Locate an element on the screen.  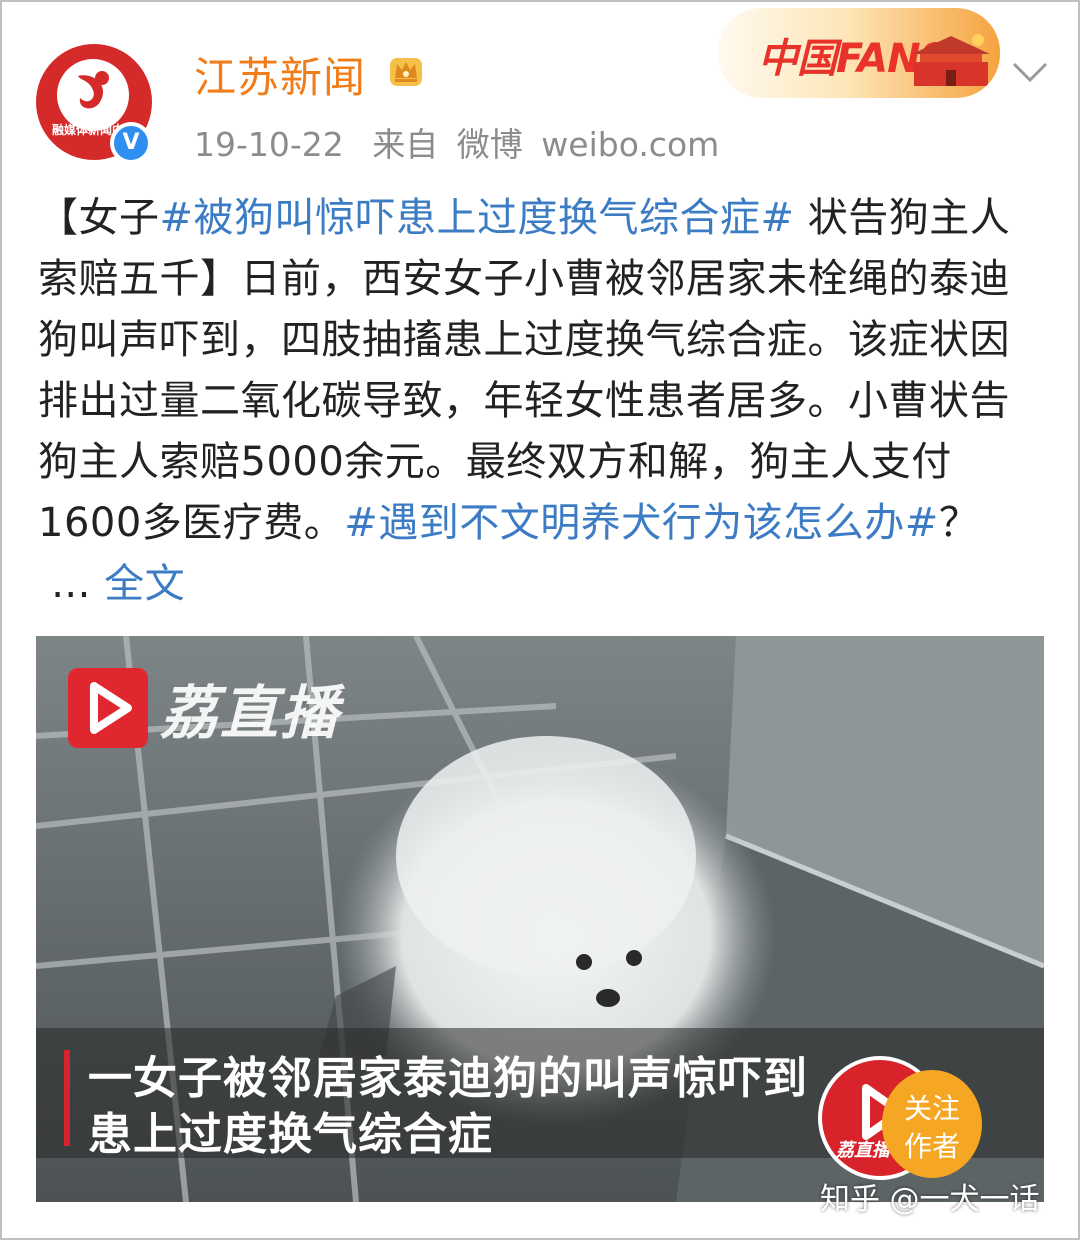
subtitle-line-1: 一女子被邻居家泰迪狗的叫声惊吓到 is located at coordinates (448, 1078).